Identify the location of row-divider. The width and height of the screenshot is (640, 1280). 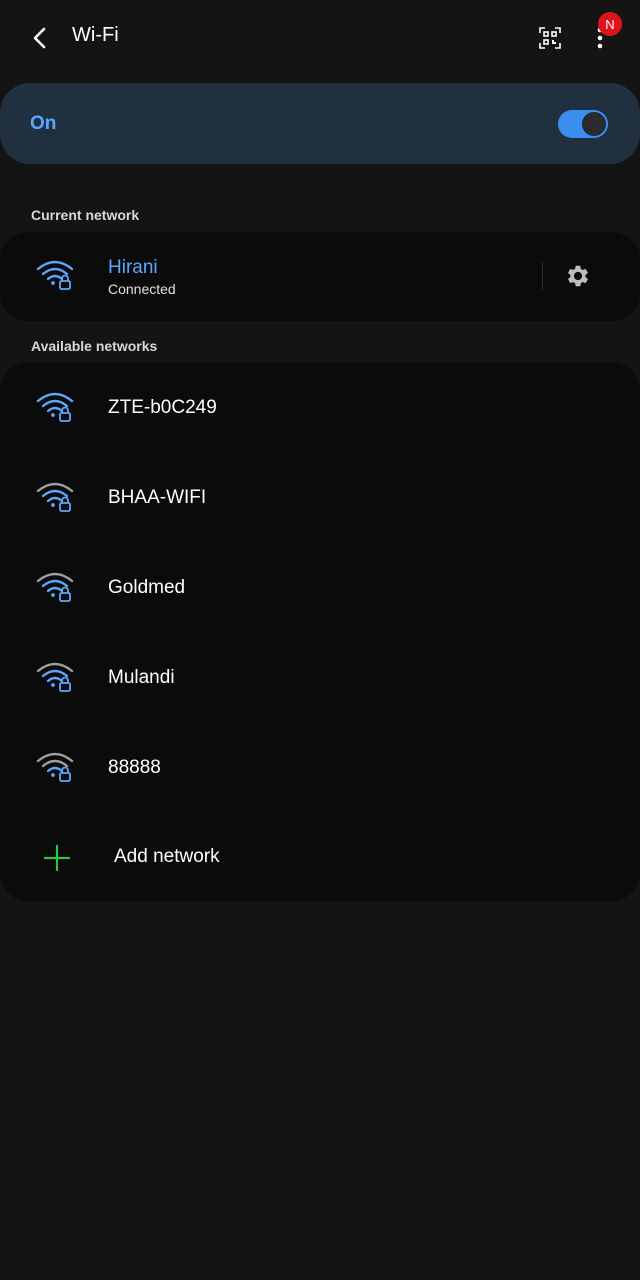
(542, 276).